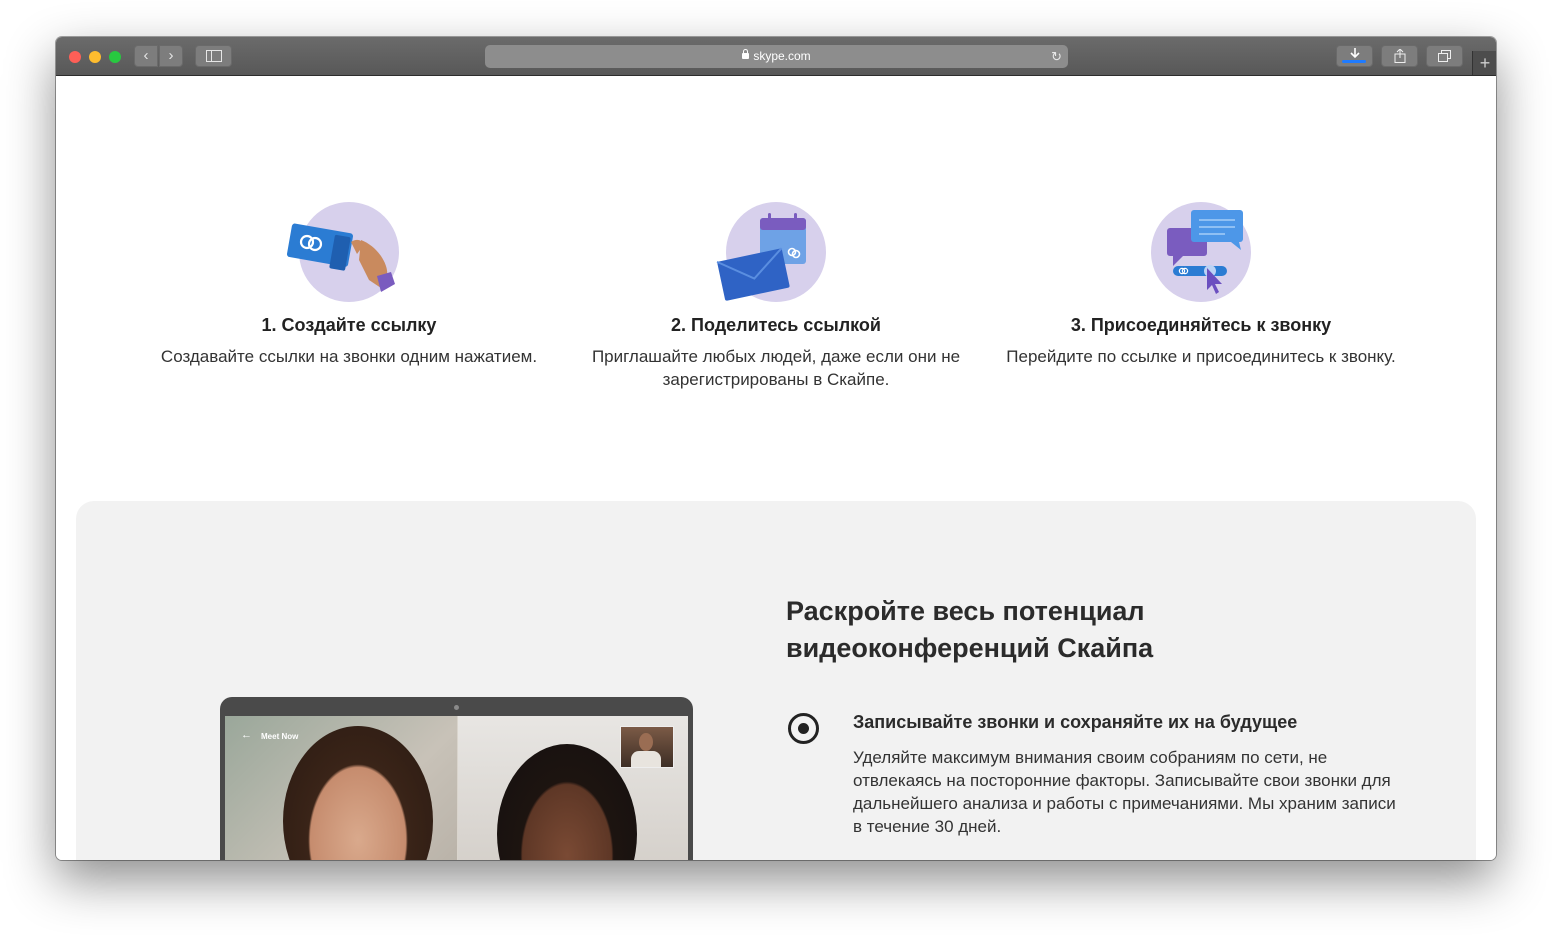 The image size is (1552, 935). I want to click on tabs-overview-icon, so click(1444, 56).